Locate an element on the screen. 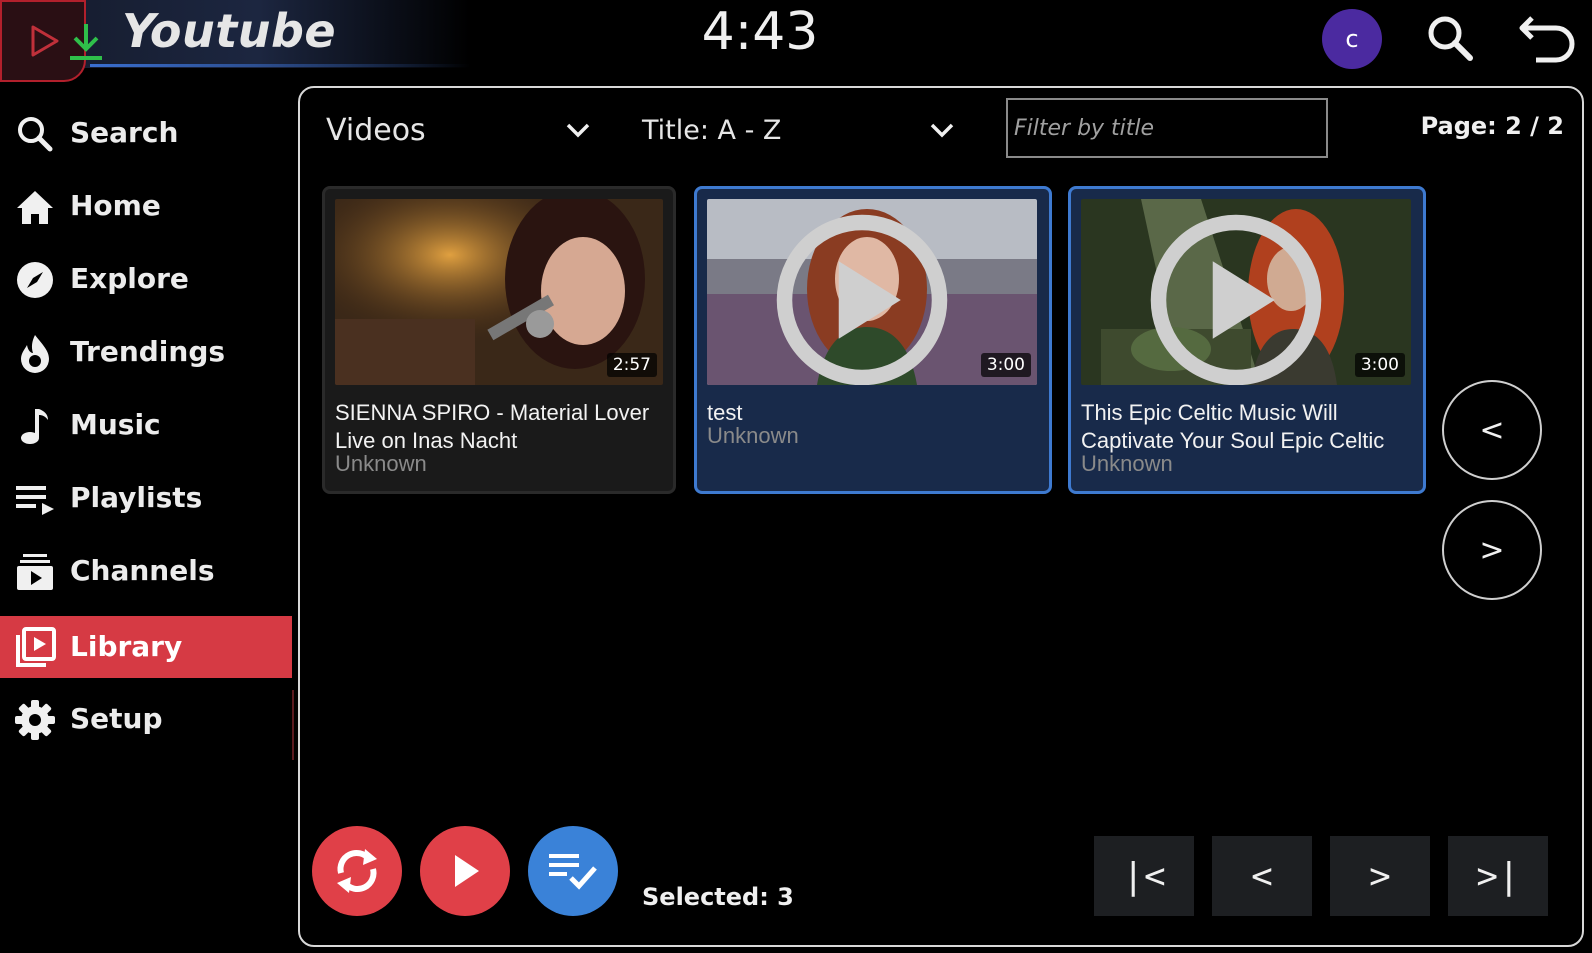 The width and height of the screenshot is (1592, 953). avatar: c is located at coordinates (1352, 39).